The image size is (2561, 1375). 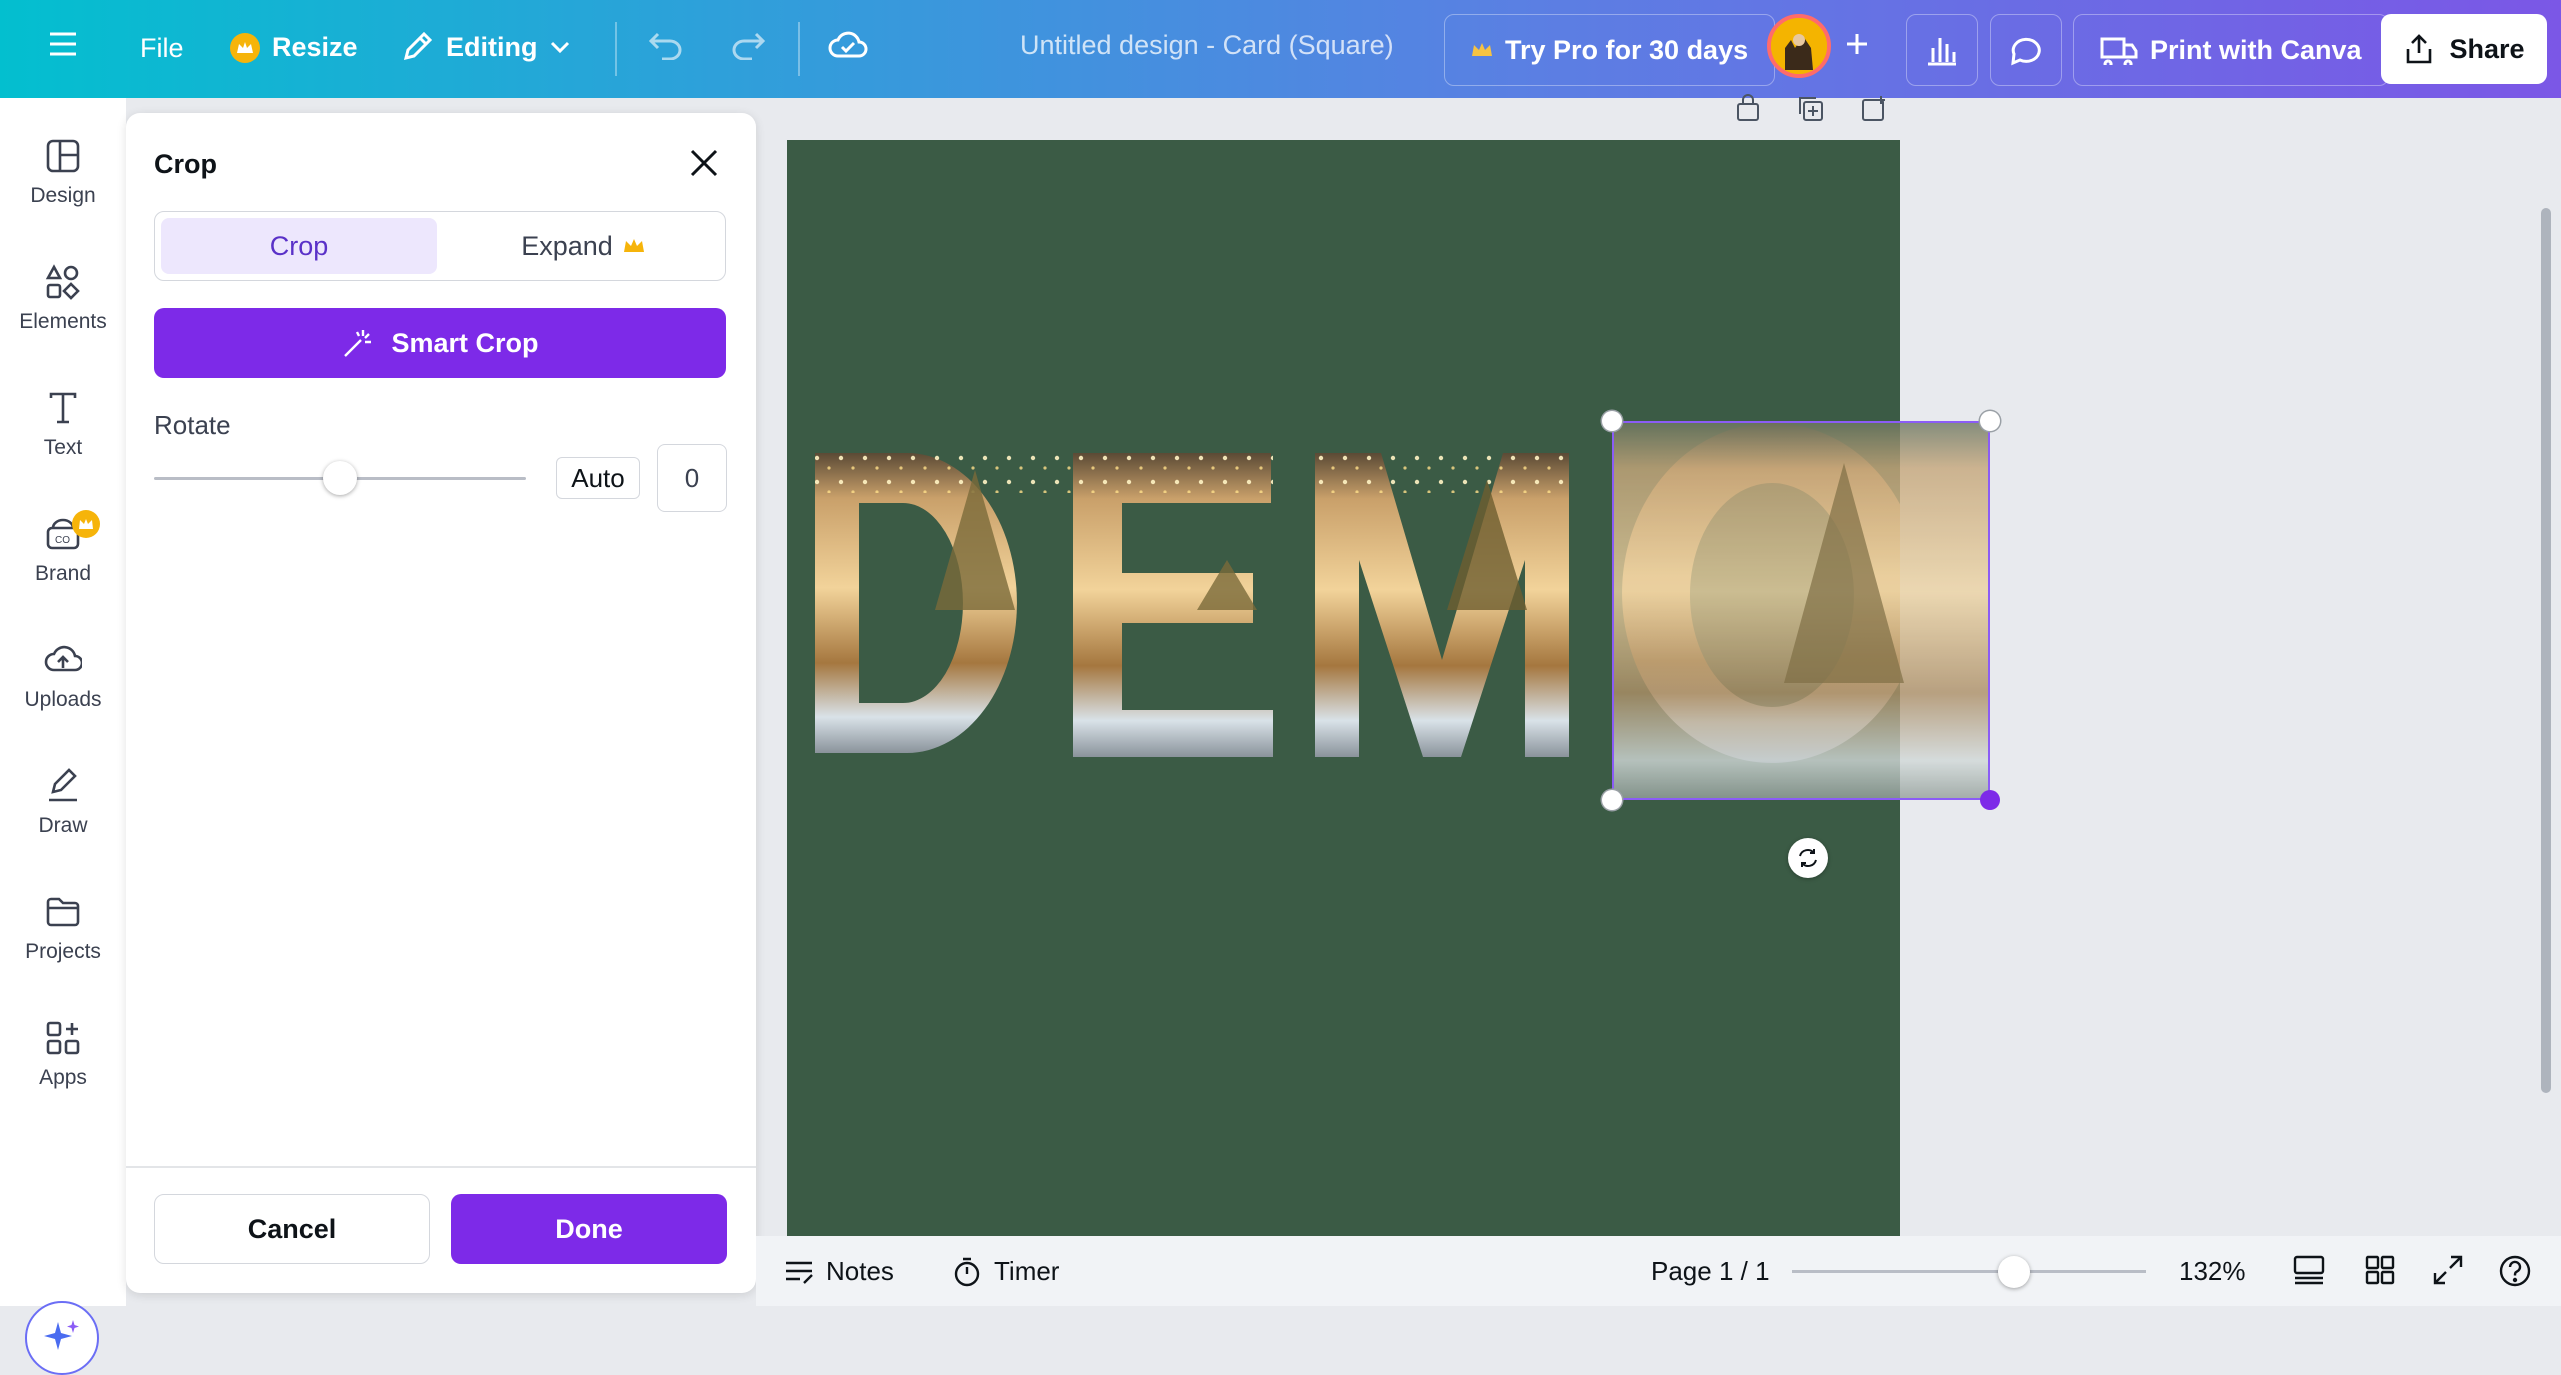 I want to click on comments-button, so click(x=2026, y=50).